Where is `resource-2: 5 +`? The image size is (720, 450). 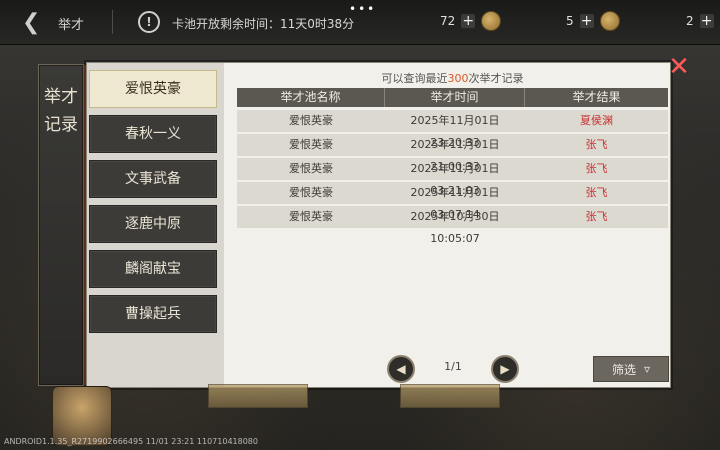
resource-2: 5 + is located at coordinates (593, 21).